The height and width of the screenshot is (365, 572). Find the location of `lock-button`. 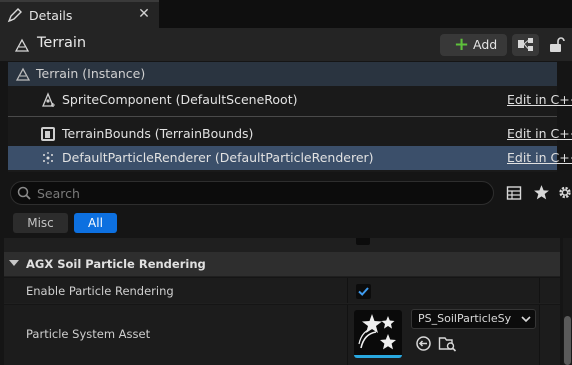

lock-button is located at coordinates (556, 45).